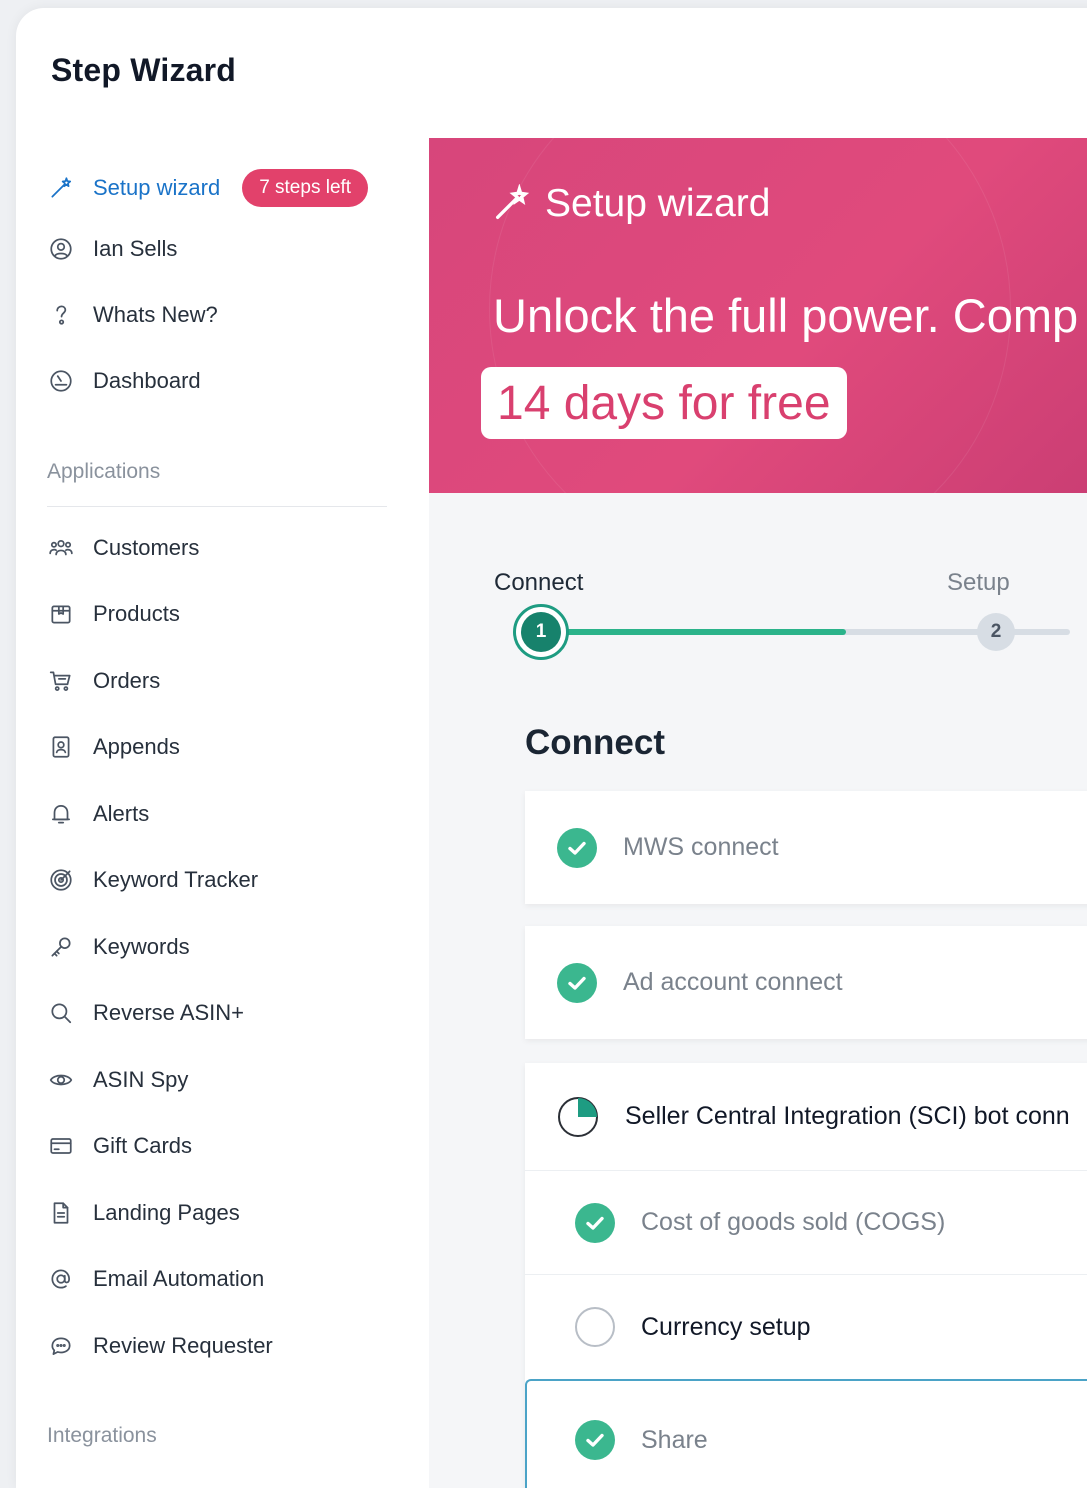 This screenshot has width=1087, height=1488. Describe the element at coordinates (121, 813) in the screenshot. I see `sidebar-item-label: Alerts` at that location.